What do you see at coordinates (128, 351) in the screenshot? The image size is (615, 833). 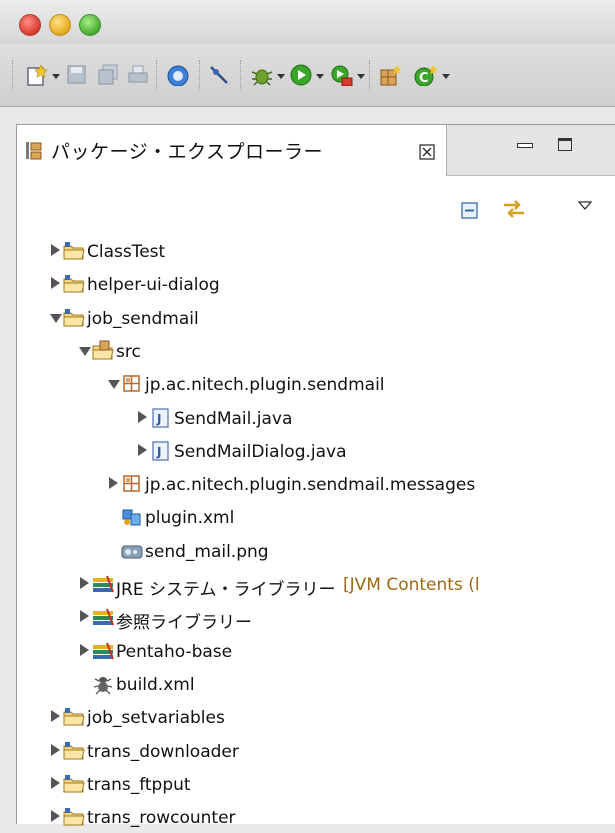 I see `tree-item-label: src` at bounding box center [128, 351].